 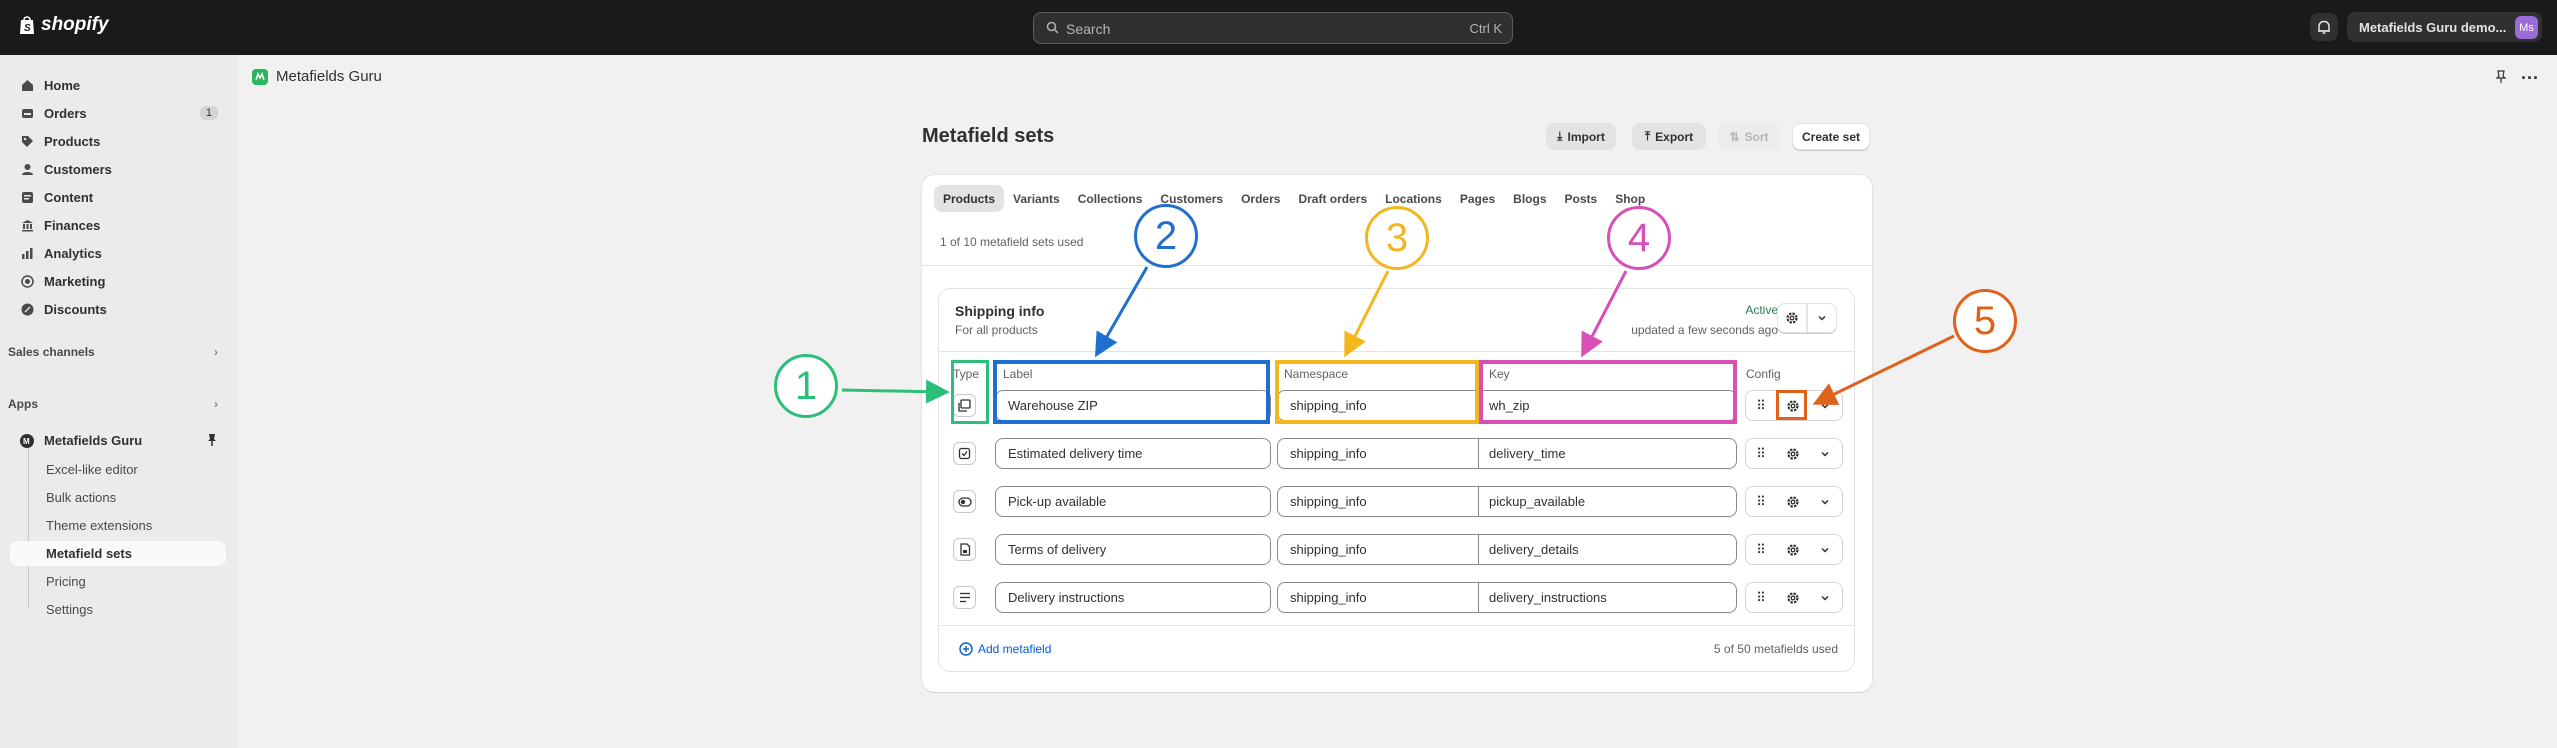 I want to click on store-menu-button: Metafields Guru demo... Ms, so click(x=2444, y=27).